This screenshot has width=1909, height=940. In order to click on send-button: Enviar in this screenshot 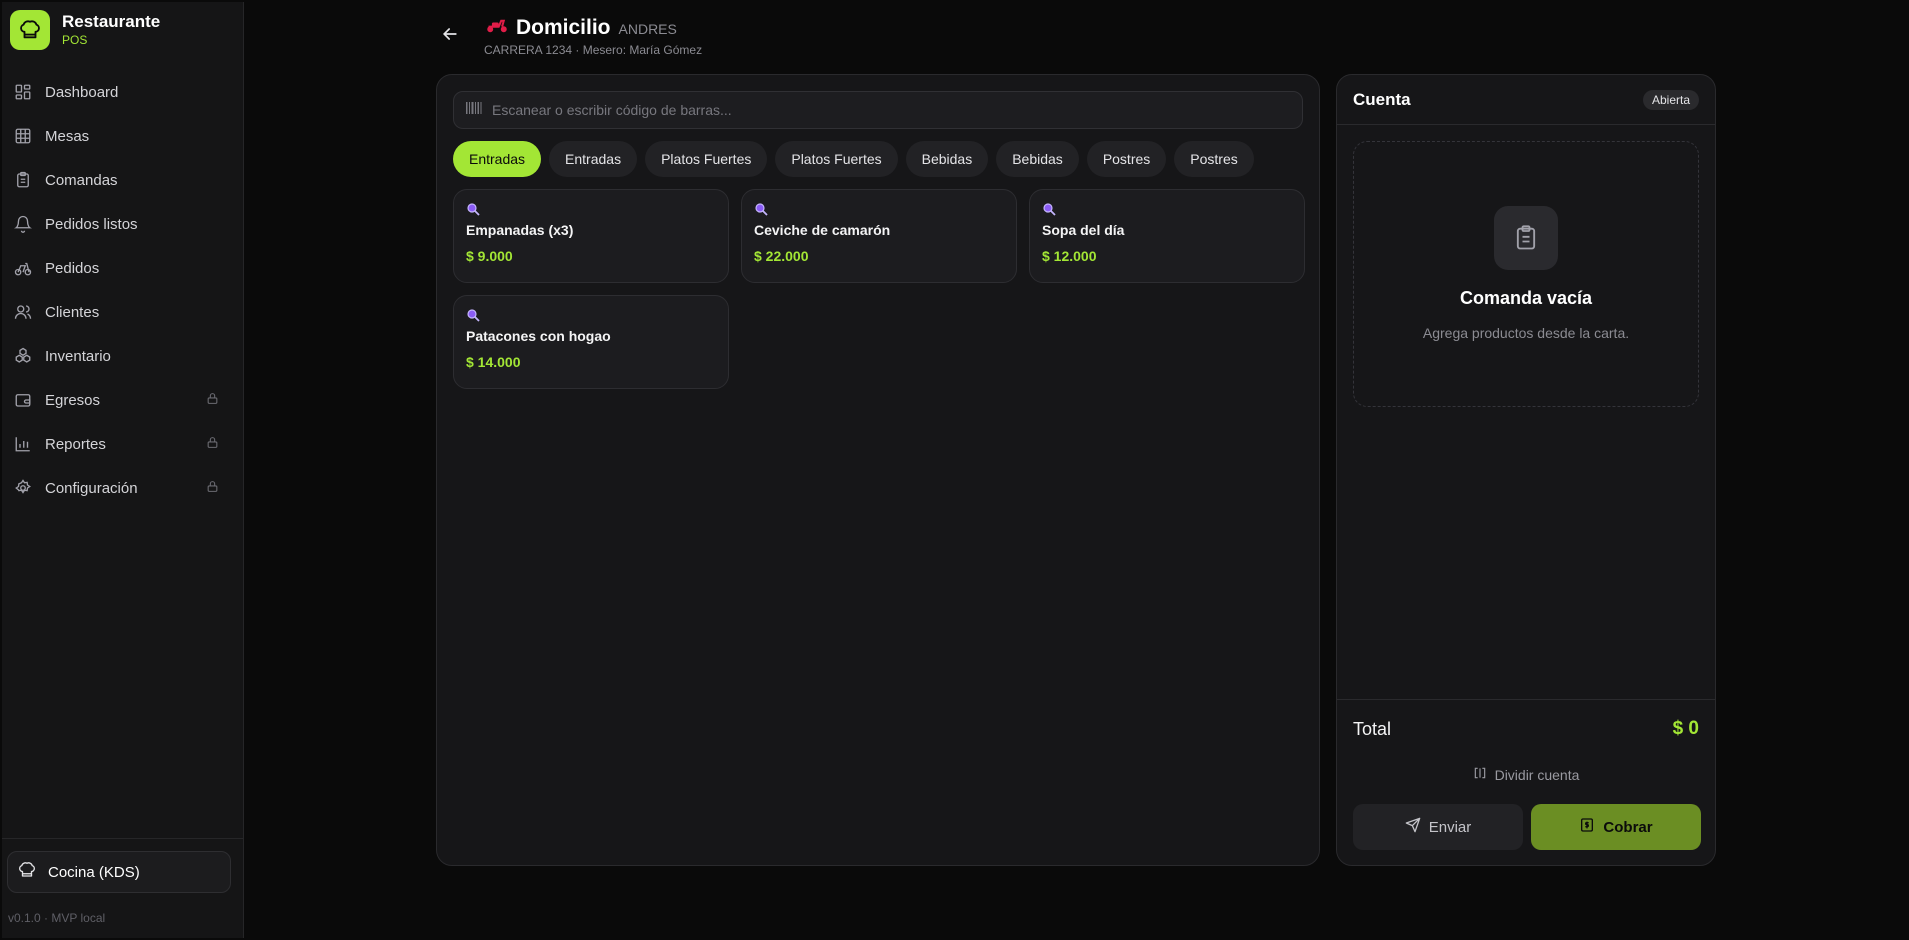, I will do `click(1438, 827)`.